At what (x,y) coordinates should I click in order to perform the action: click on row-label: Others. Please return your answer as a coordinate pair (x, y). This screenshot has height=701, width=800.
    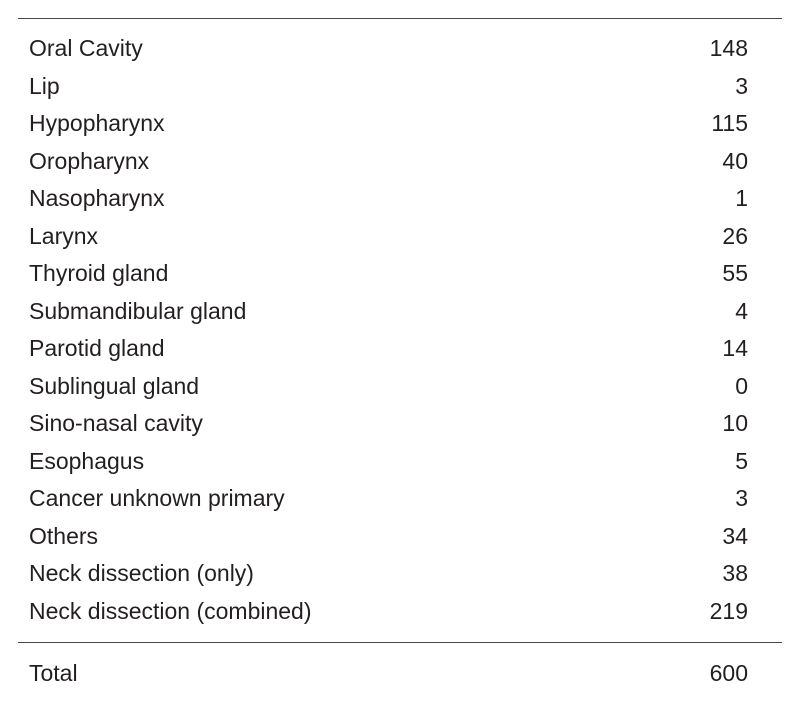
    Looking at the image, I should click on (64, 535).